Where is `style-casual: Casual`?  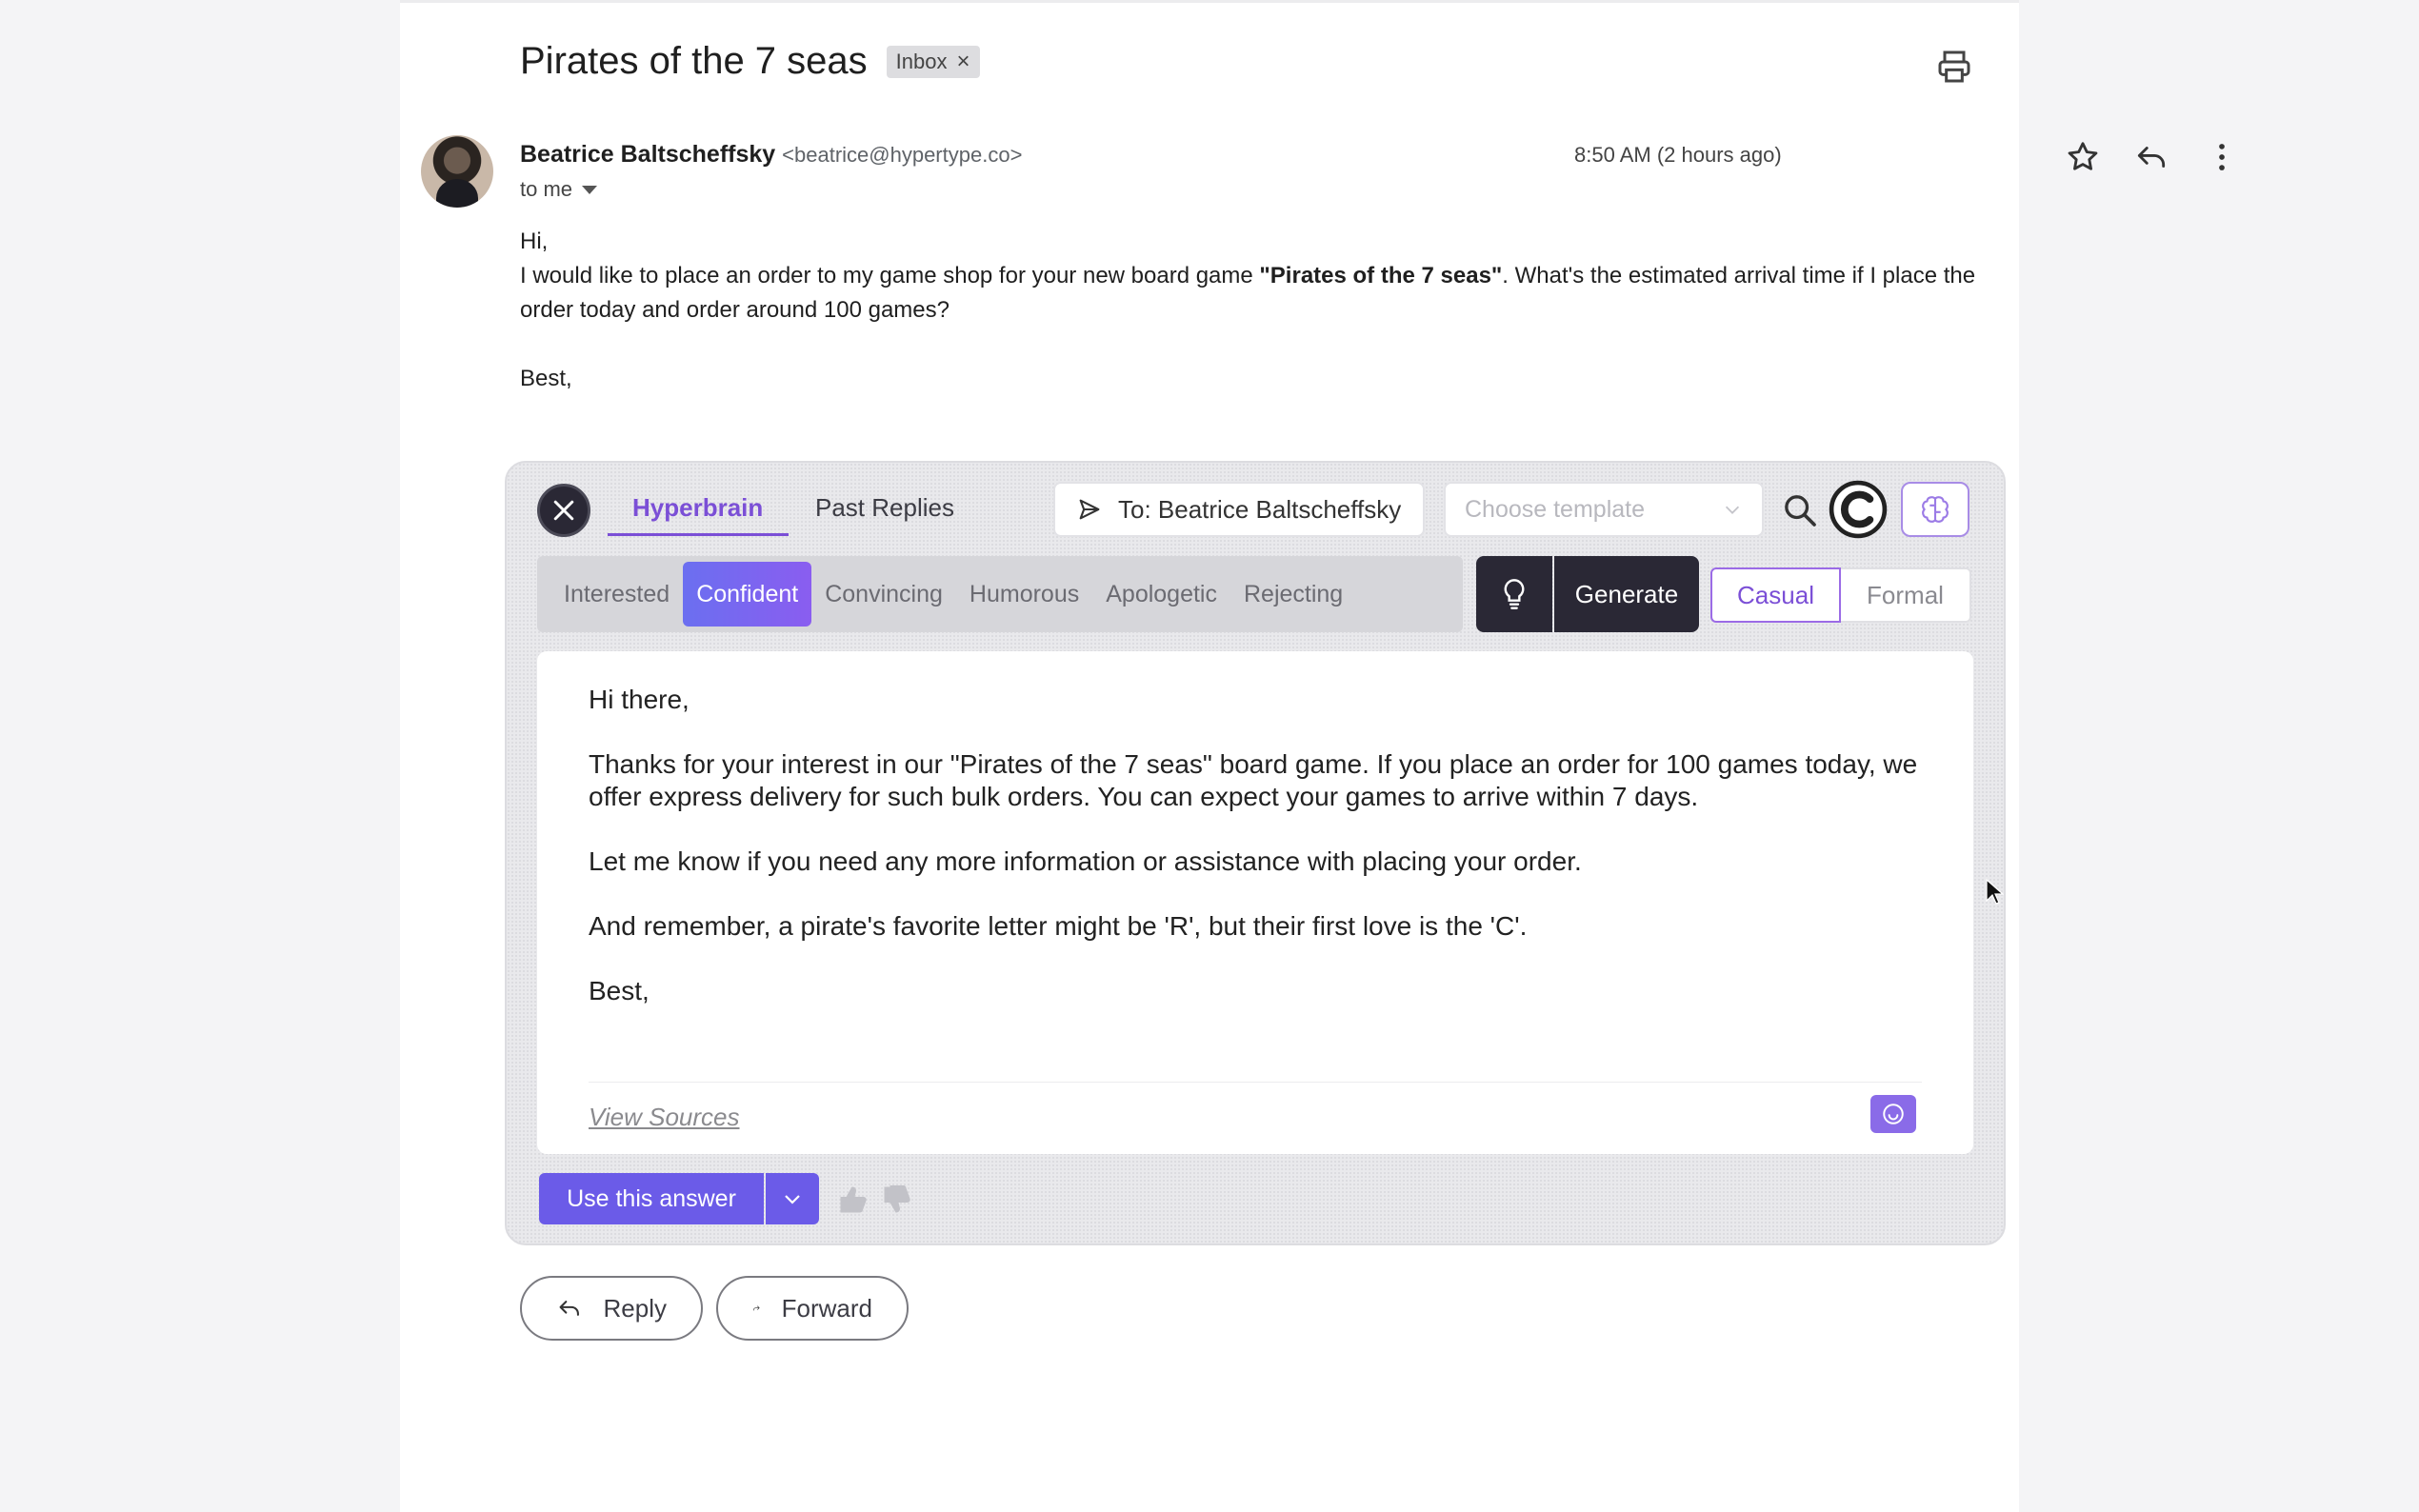
style-casual: Casual is located at coordinates (1775, 595).